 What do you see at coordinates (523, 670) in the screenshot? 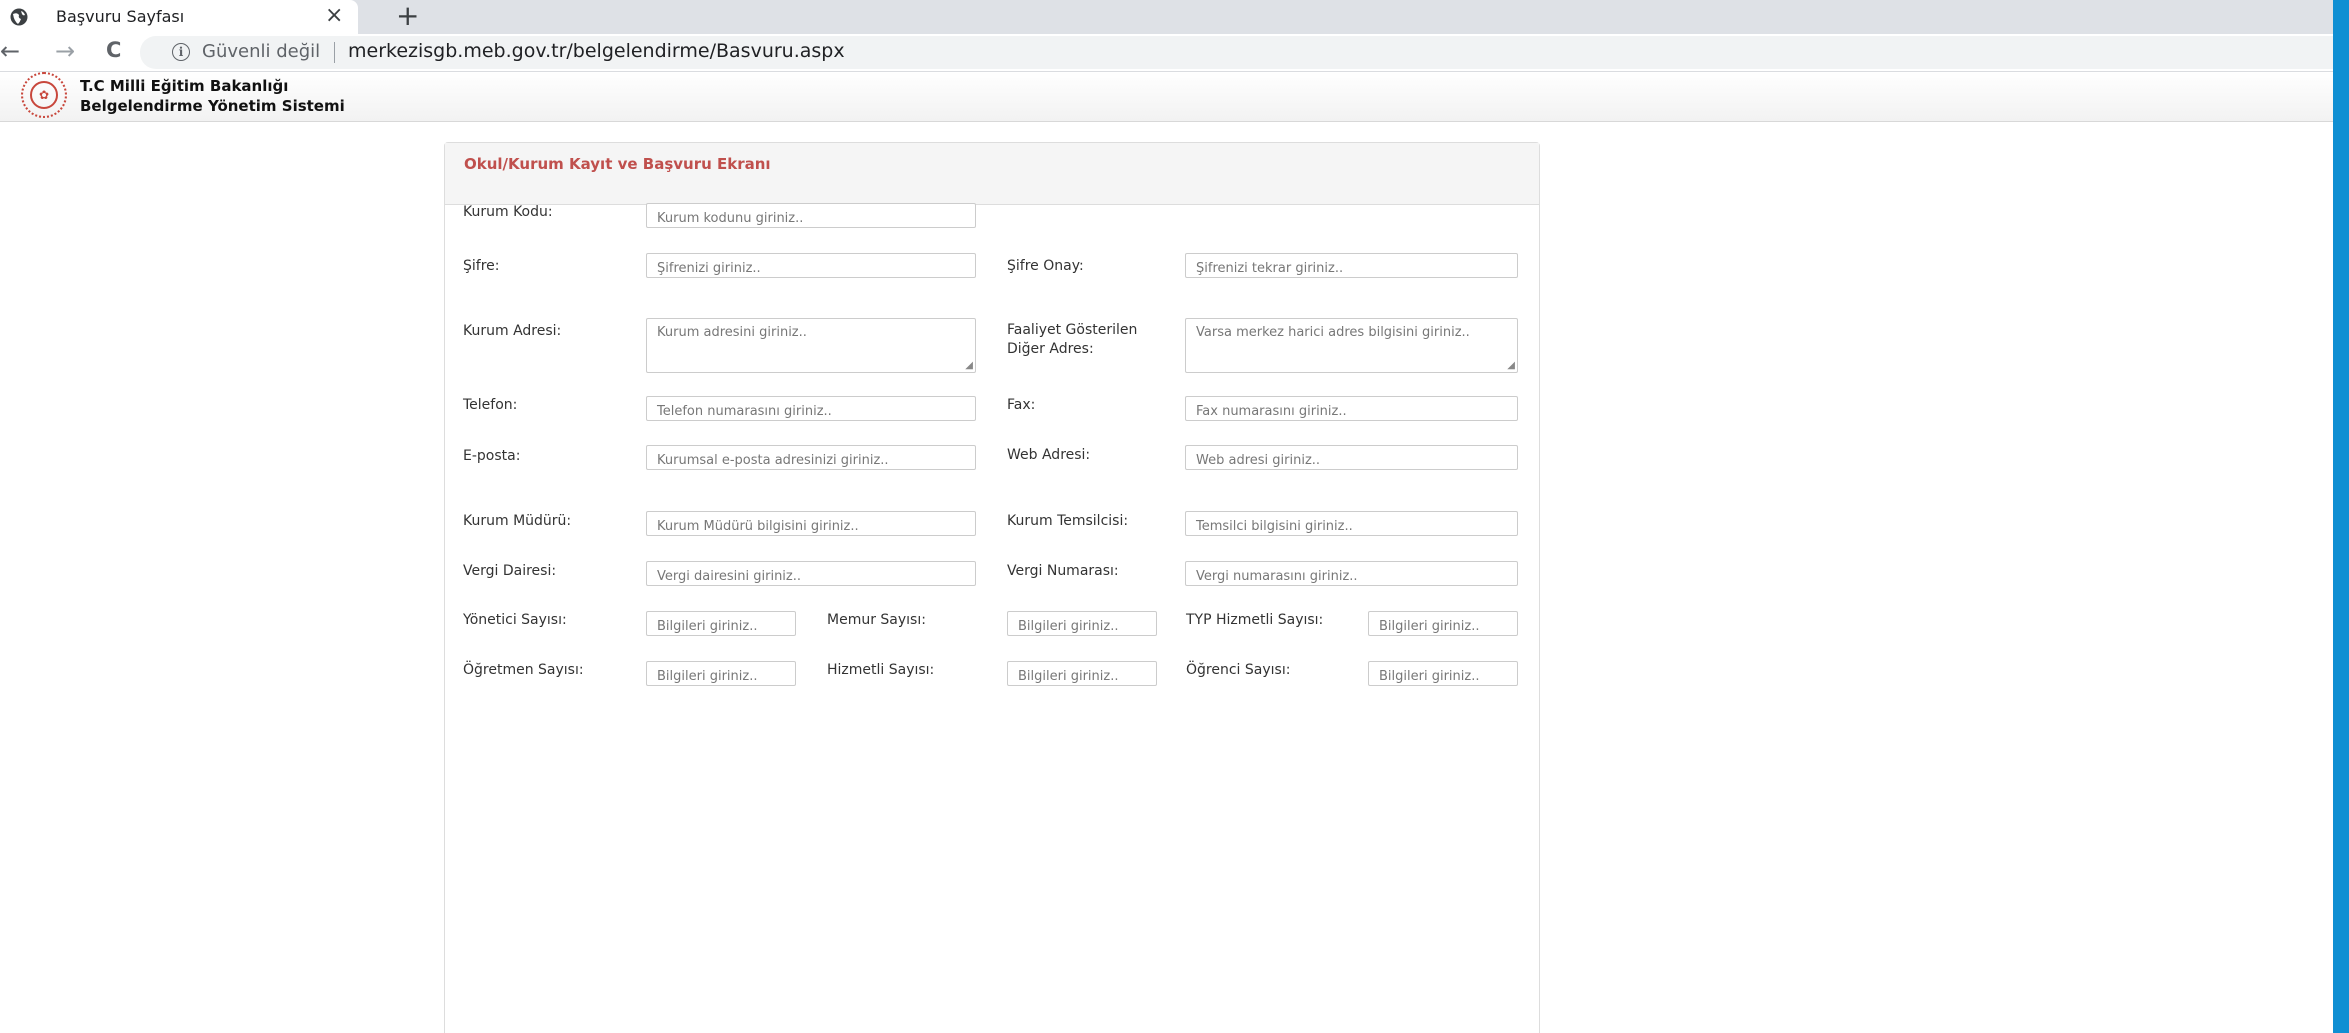
I see `ogretmen-label: Öğretmen Sayısı:` at bounding box center [523, 670].